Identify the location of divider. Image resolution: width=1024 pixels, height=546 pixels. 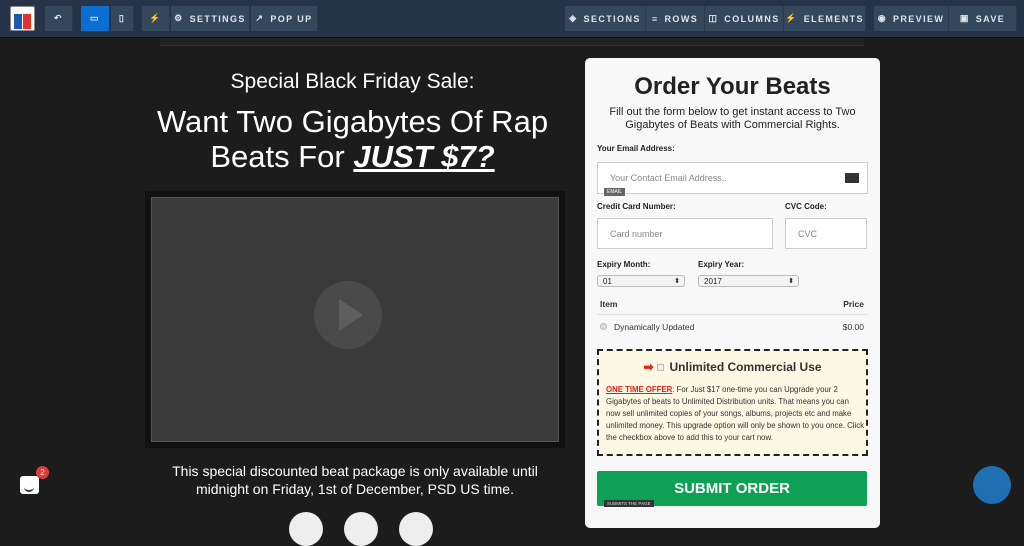
(732, 314).